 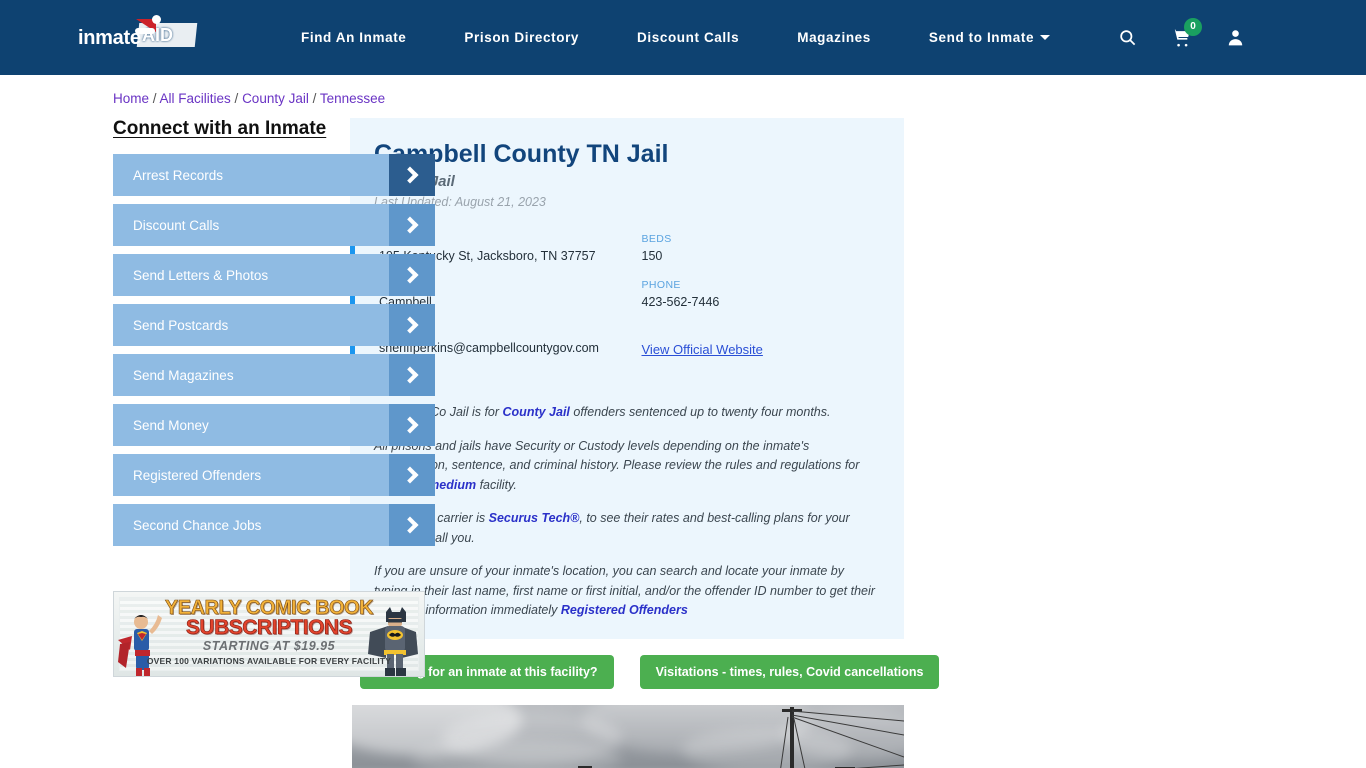 I want to click on ad-title-line2: SUBSCRIPTIONS, so click(x=269, y=628).